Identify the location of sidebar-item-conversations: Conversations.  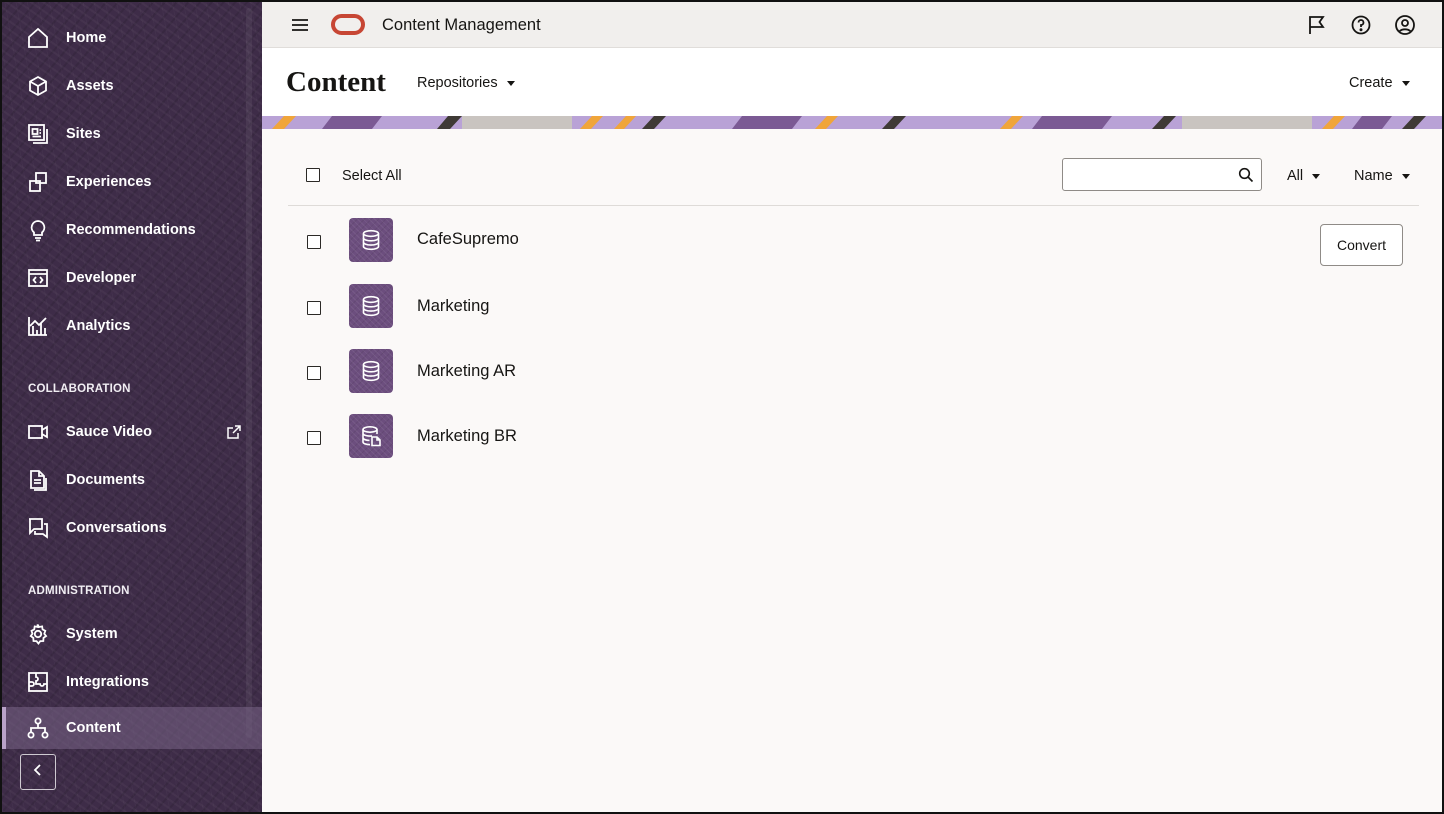
(132, 528).